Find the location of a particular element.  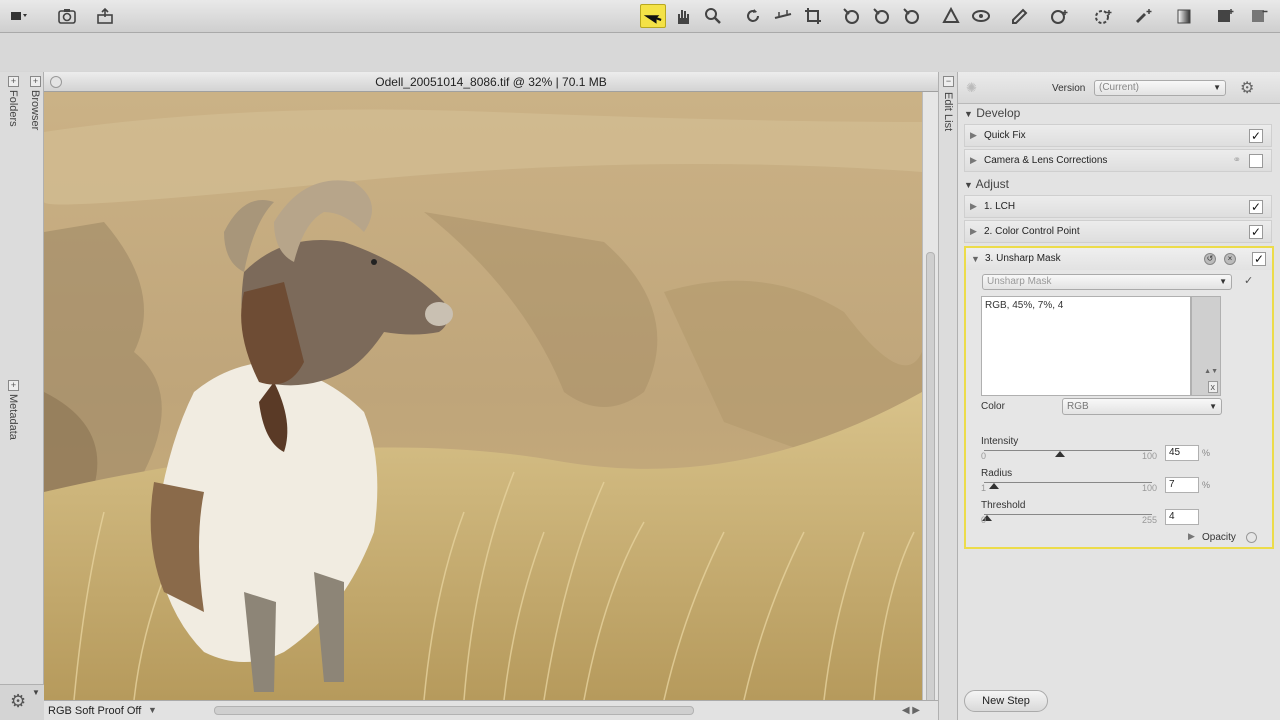

expand-browser-icon: + is located at coordinates (35, 81).